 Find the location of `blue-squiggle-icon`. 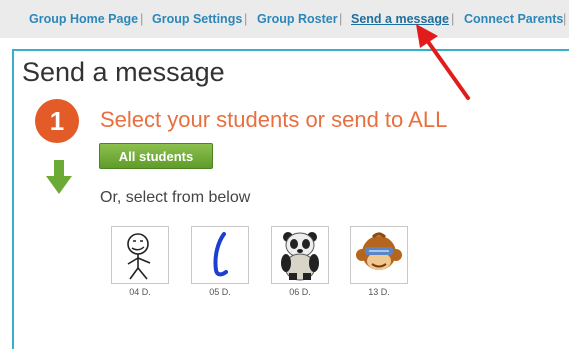

blue-squiggle-icon is located at coordinates (220, 254).